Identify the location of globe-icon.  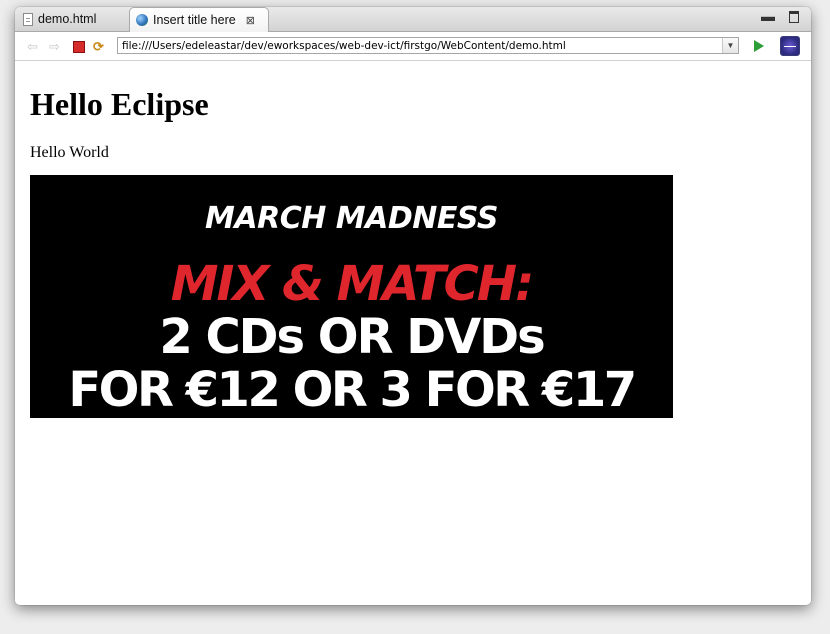
(142, 20).